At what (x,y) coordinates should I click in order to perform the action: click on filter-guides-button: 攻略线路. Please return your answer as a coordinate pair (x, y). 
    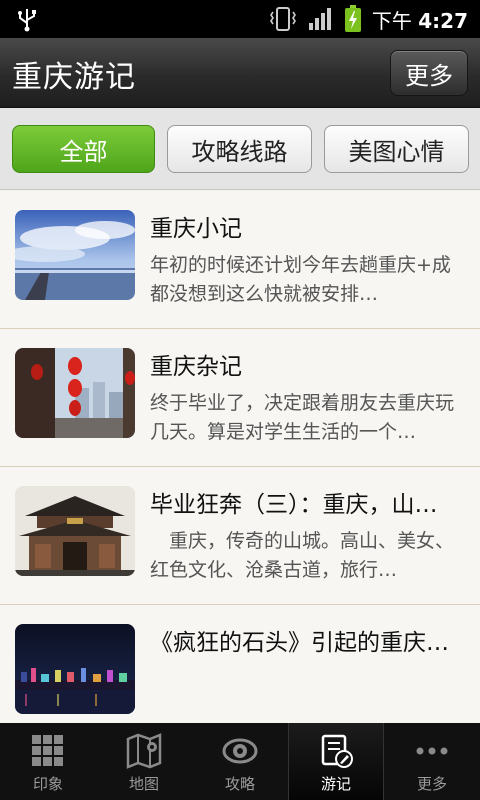
    Looking at the image, I should click on (239, 149).